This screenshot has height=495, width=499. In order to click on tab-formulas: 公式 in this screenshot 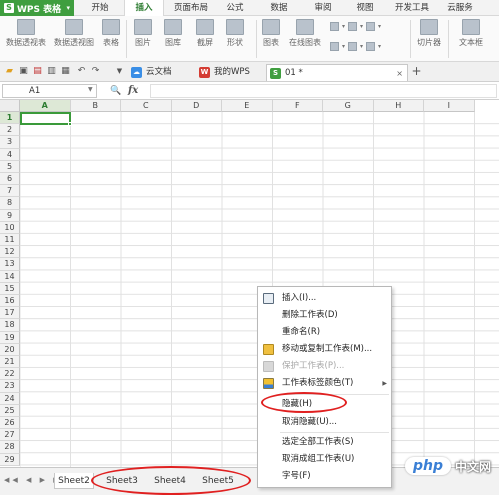, I will do `click(235, 8)`.